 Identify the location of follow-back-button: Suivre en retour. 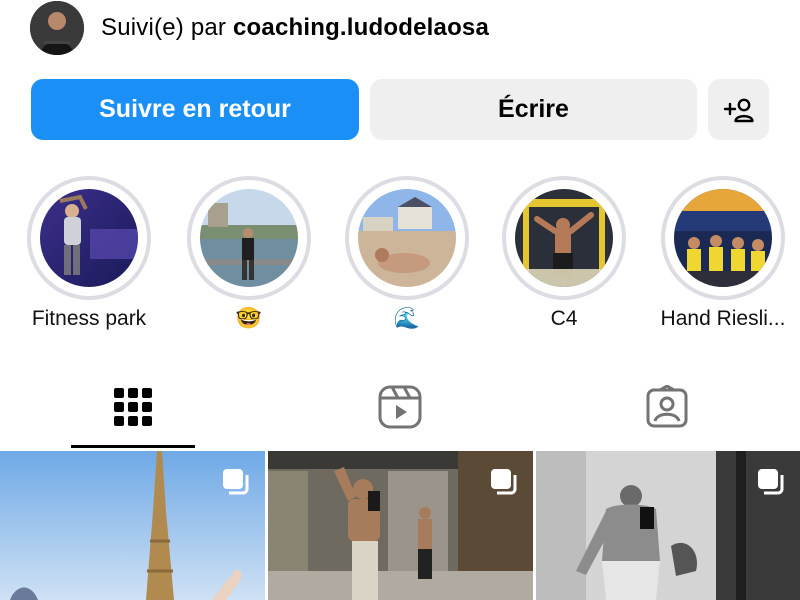
(195, 109).